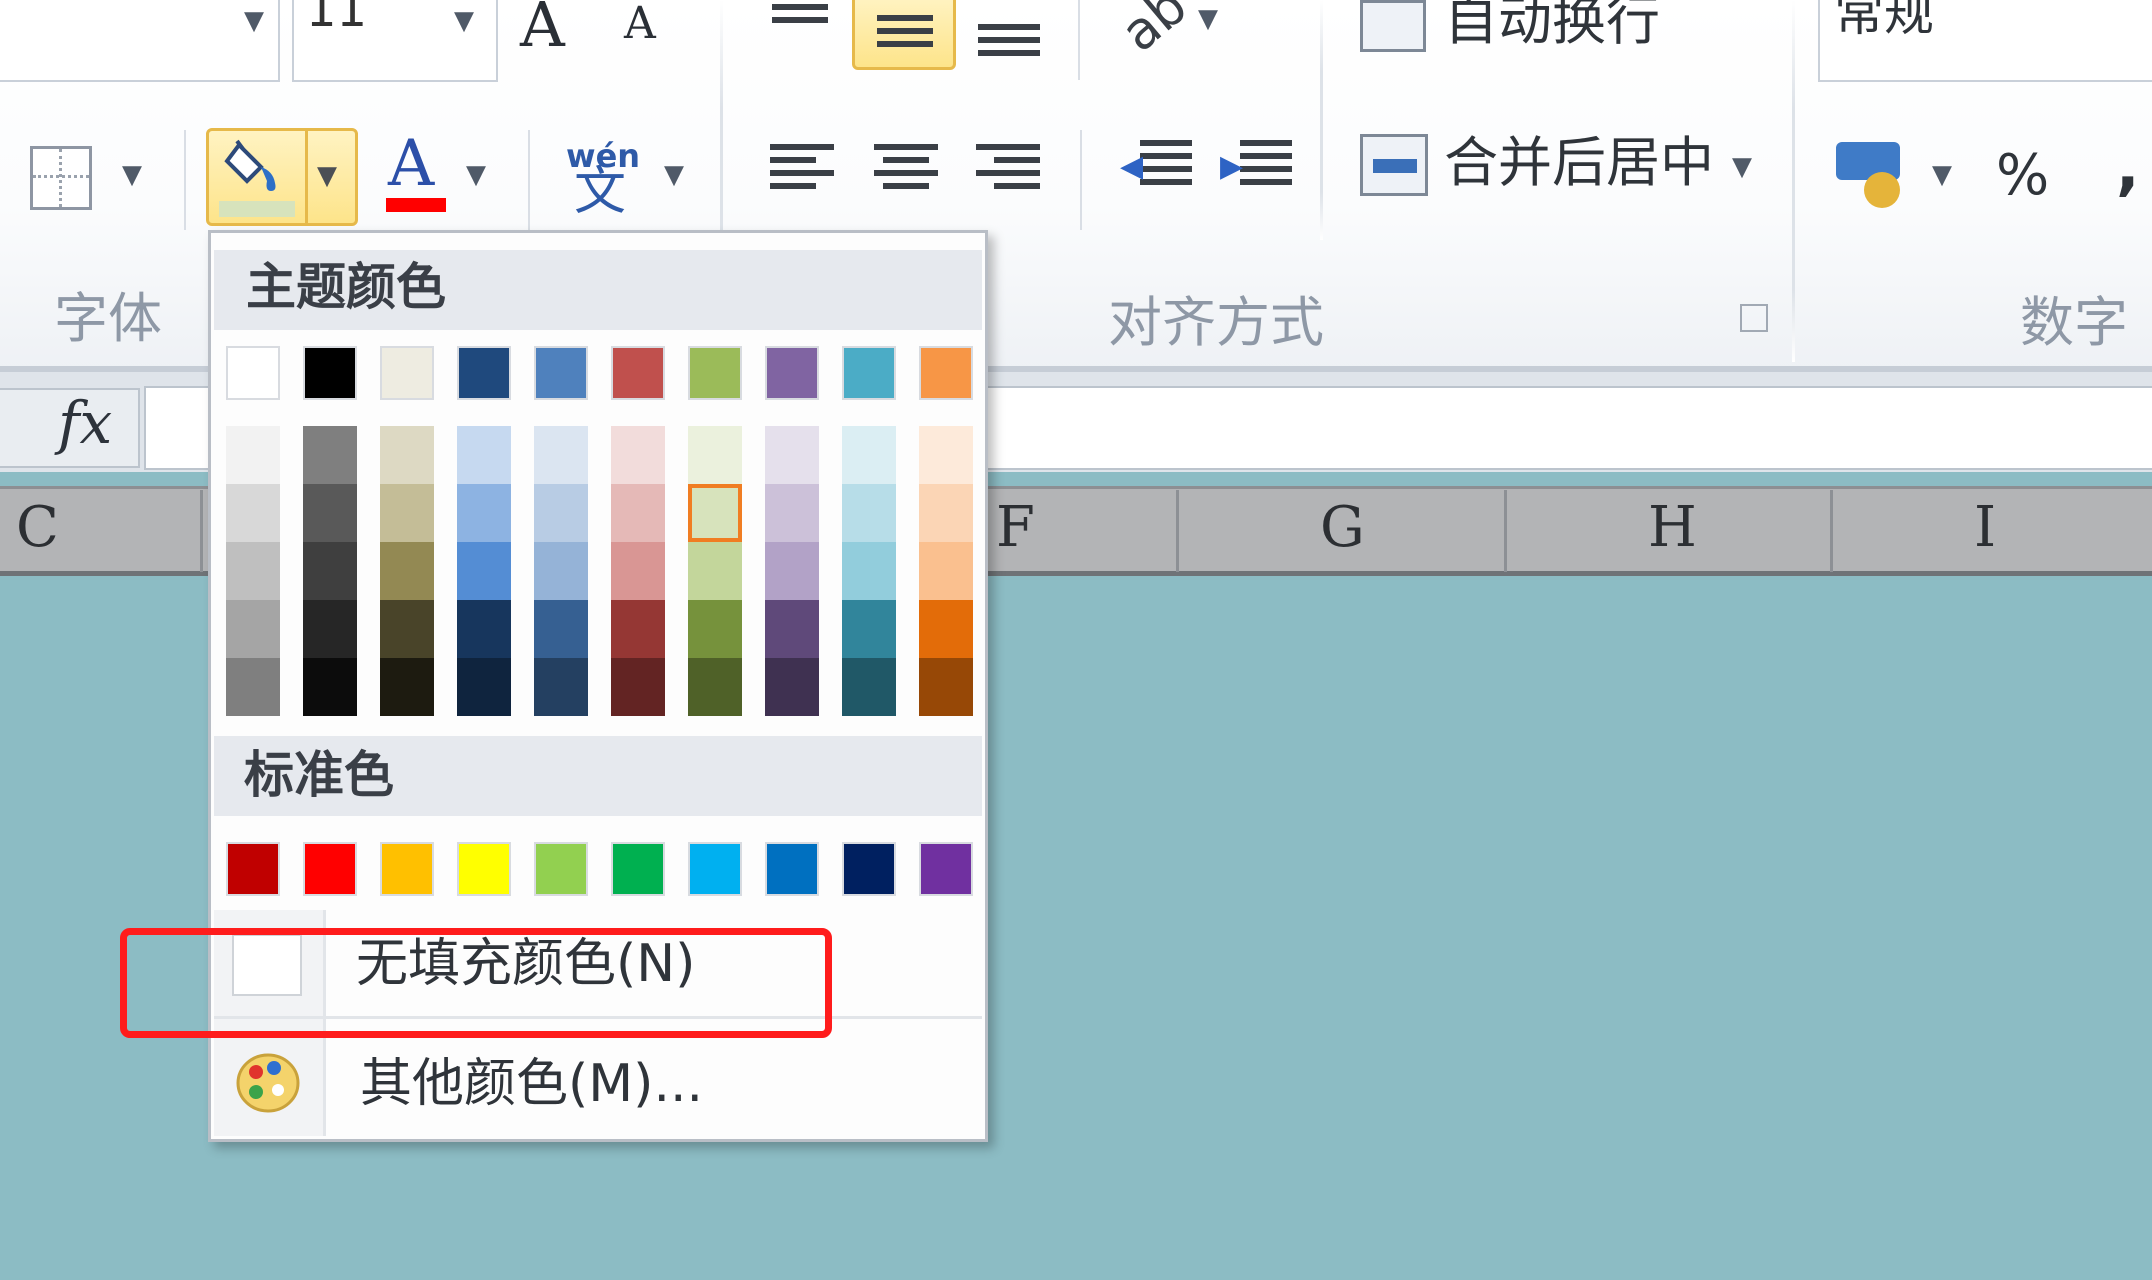 This screenshot has width=2152, height=1280. Describe the element at coordinates (906, 170) in the screenshot. I see `align-center-button` at that location.